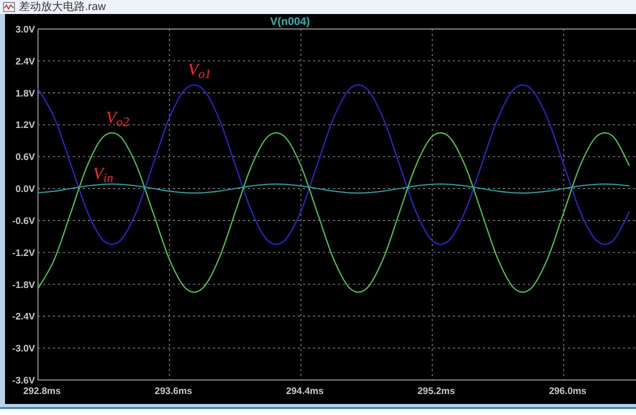 Image resolution: width=636 pixels, height=415 pixels. I want to click on handwritten-label: V$_{o1}$, so click(200, 69).